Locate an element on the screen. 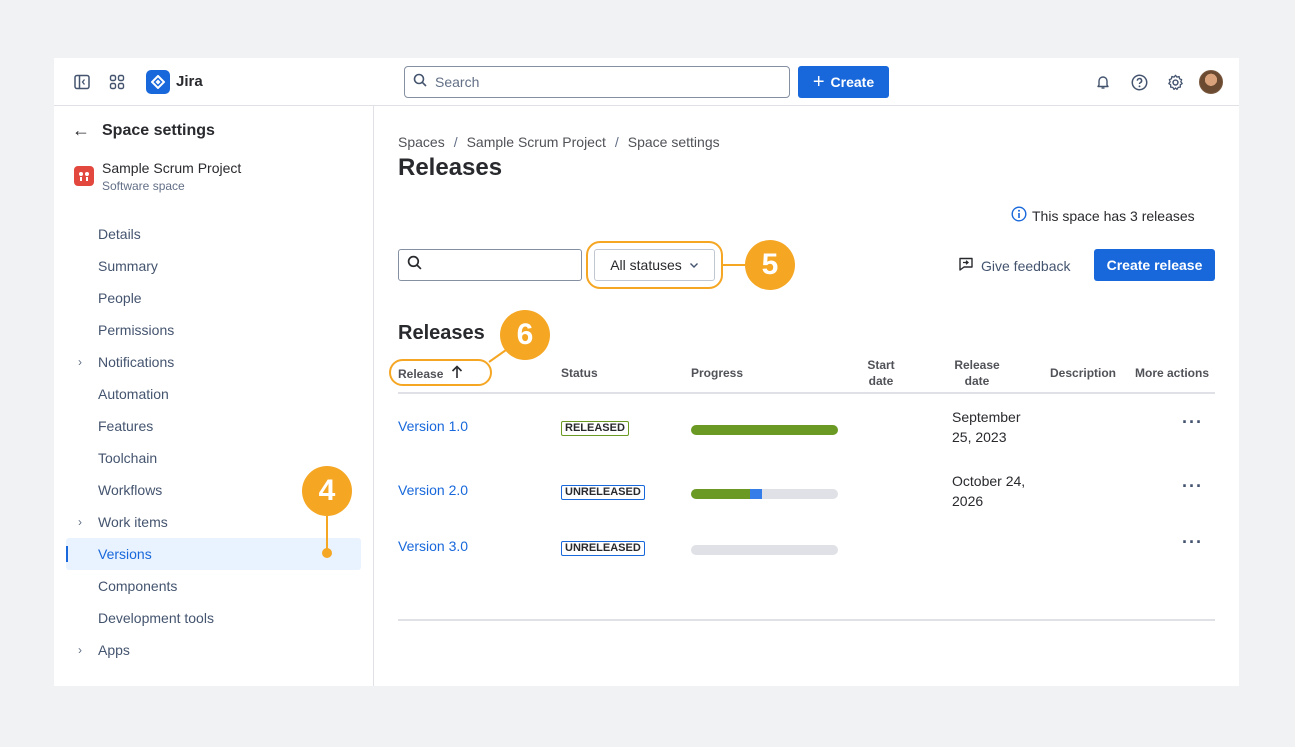 This screenshot has height=747, width=1295. info-icon is located at coordinates (1019, 215).